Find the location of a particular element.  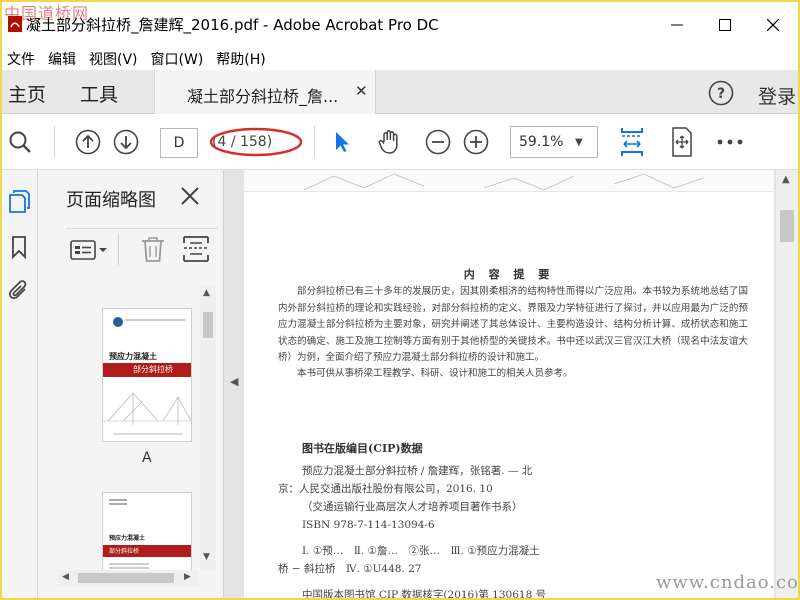

close-window-button is located at coordinates (773, 25).